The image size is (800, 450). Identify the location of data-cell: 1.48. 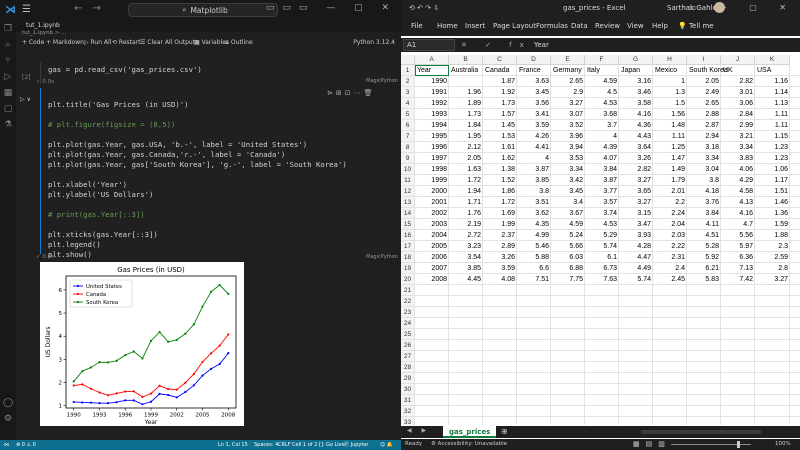
(669, 125).